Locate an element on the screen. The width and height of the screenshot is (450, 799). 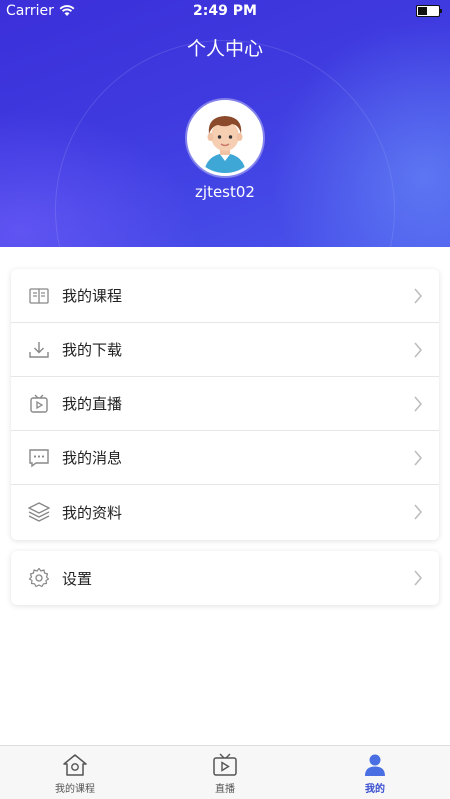
status-time: 2:49 PM is located at coordinates (225, 11).